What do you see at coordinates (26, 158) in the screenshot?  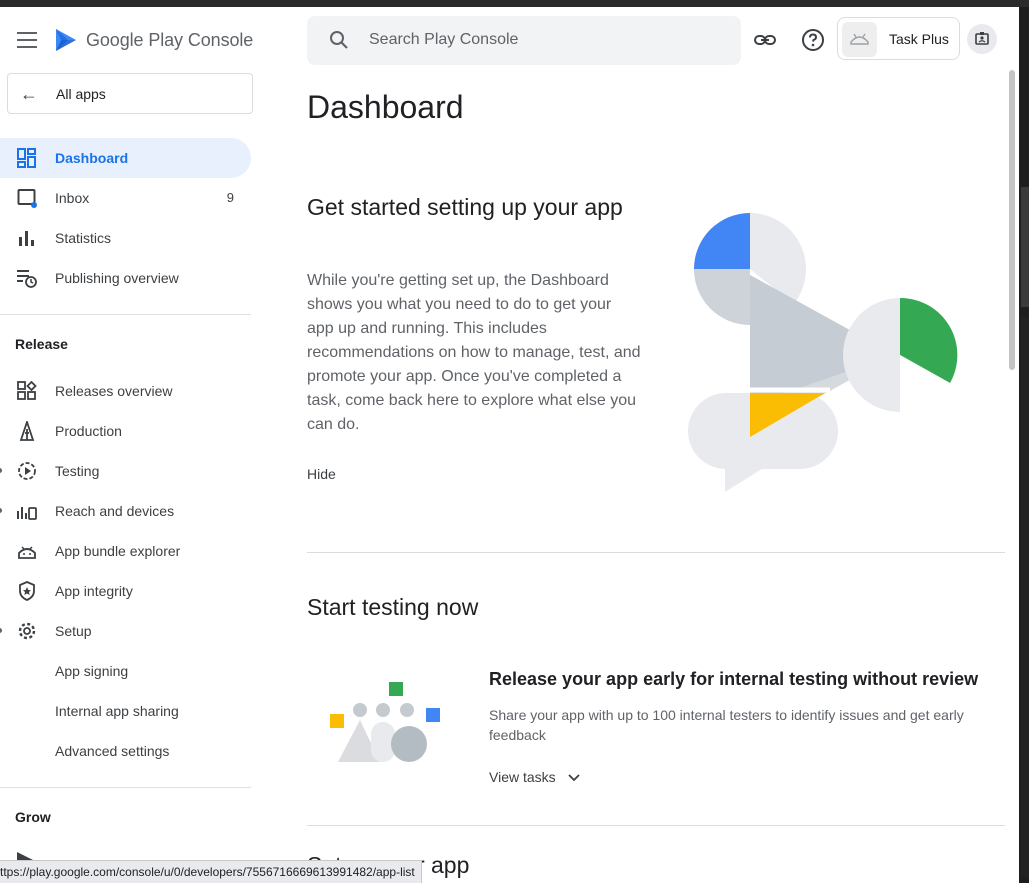 I see `dashboard-icon` at bounding box center [26, 158].